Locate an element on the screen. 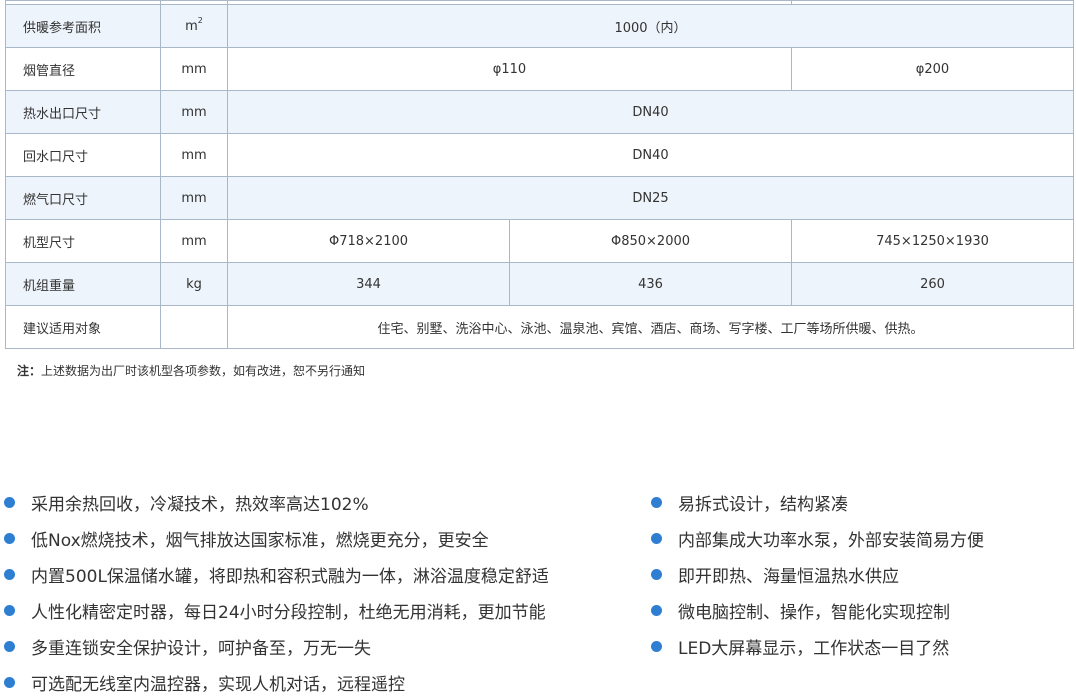 Image resolution: width=1076 pixels, height=700 pixels. row-name: 燃气口尺寸 is located at coordinates (83, 198).